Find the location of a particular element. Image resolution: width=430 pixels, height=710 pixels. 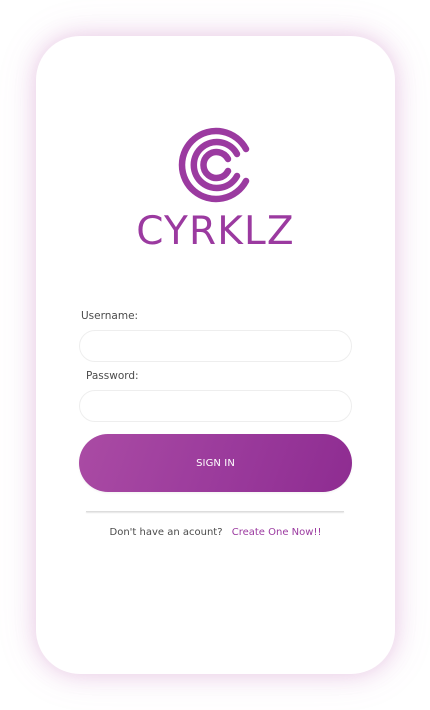

concentric-c-rings-logo-icon is located at coordinates (214, 165).